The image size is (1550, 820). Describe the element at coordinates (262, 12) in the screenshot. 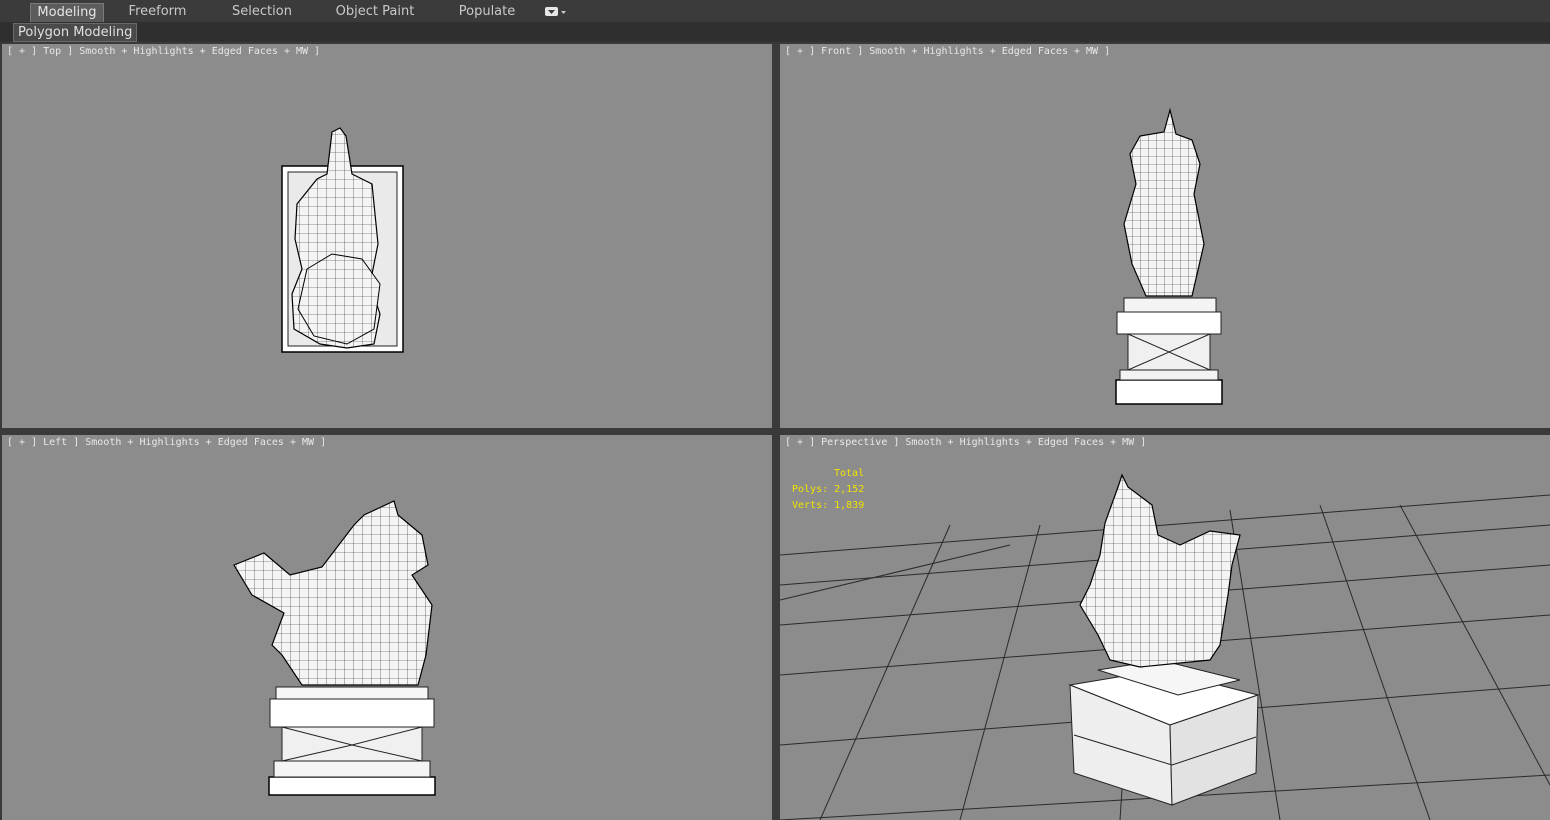

I see `tab-selection: Selection` at that location.